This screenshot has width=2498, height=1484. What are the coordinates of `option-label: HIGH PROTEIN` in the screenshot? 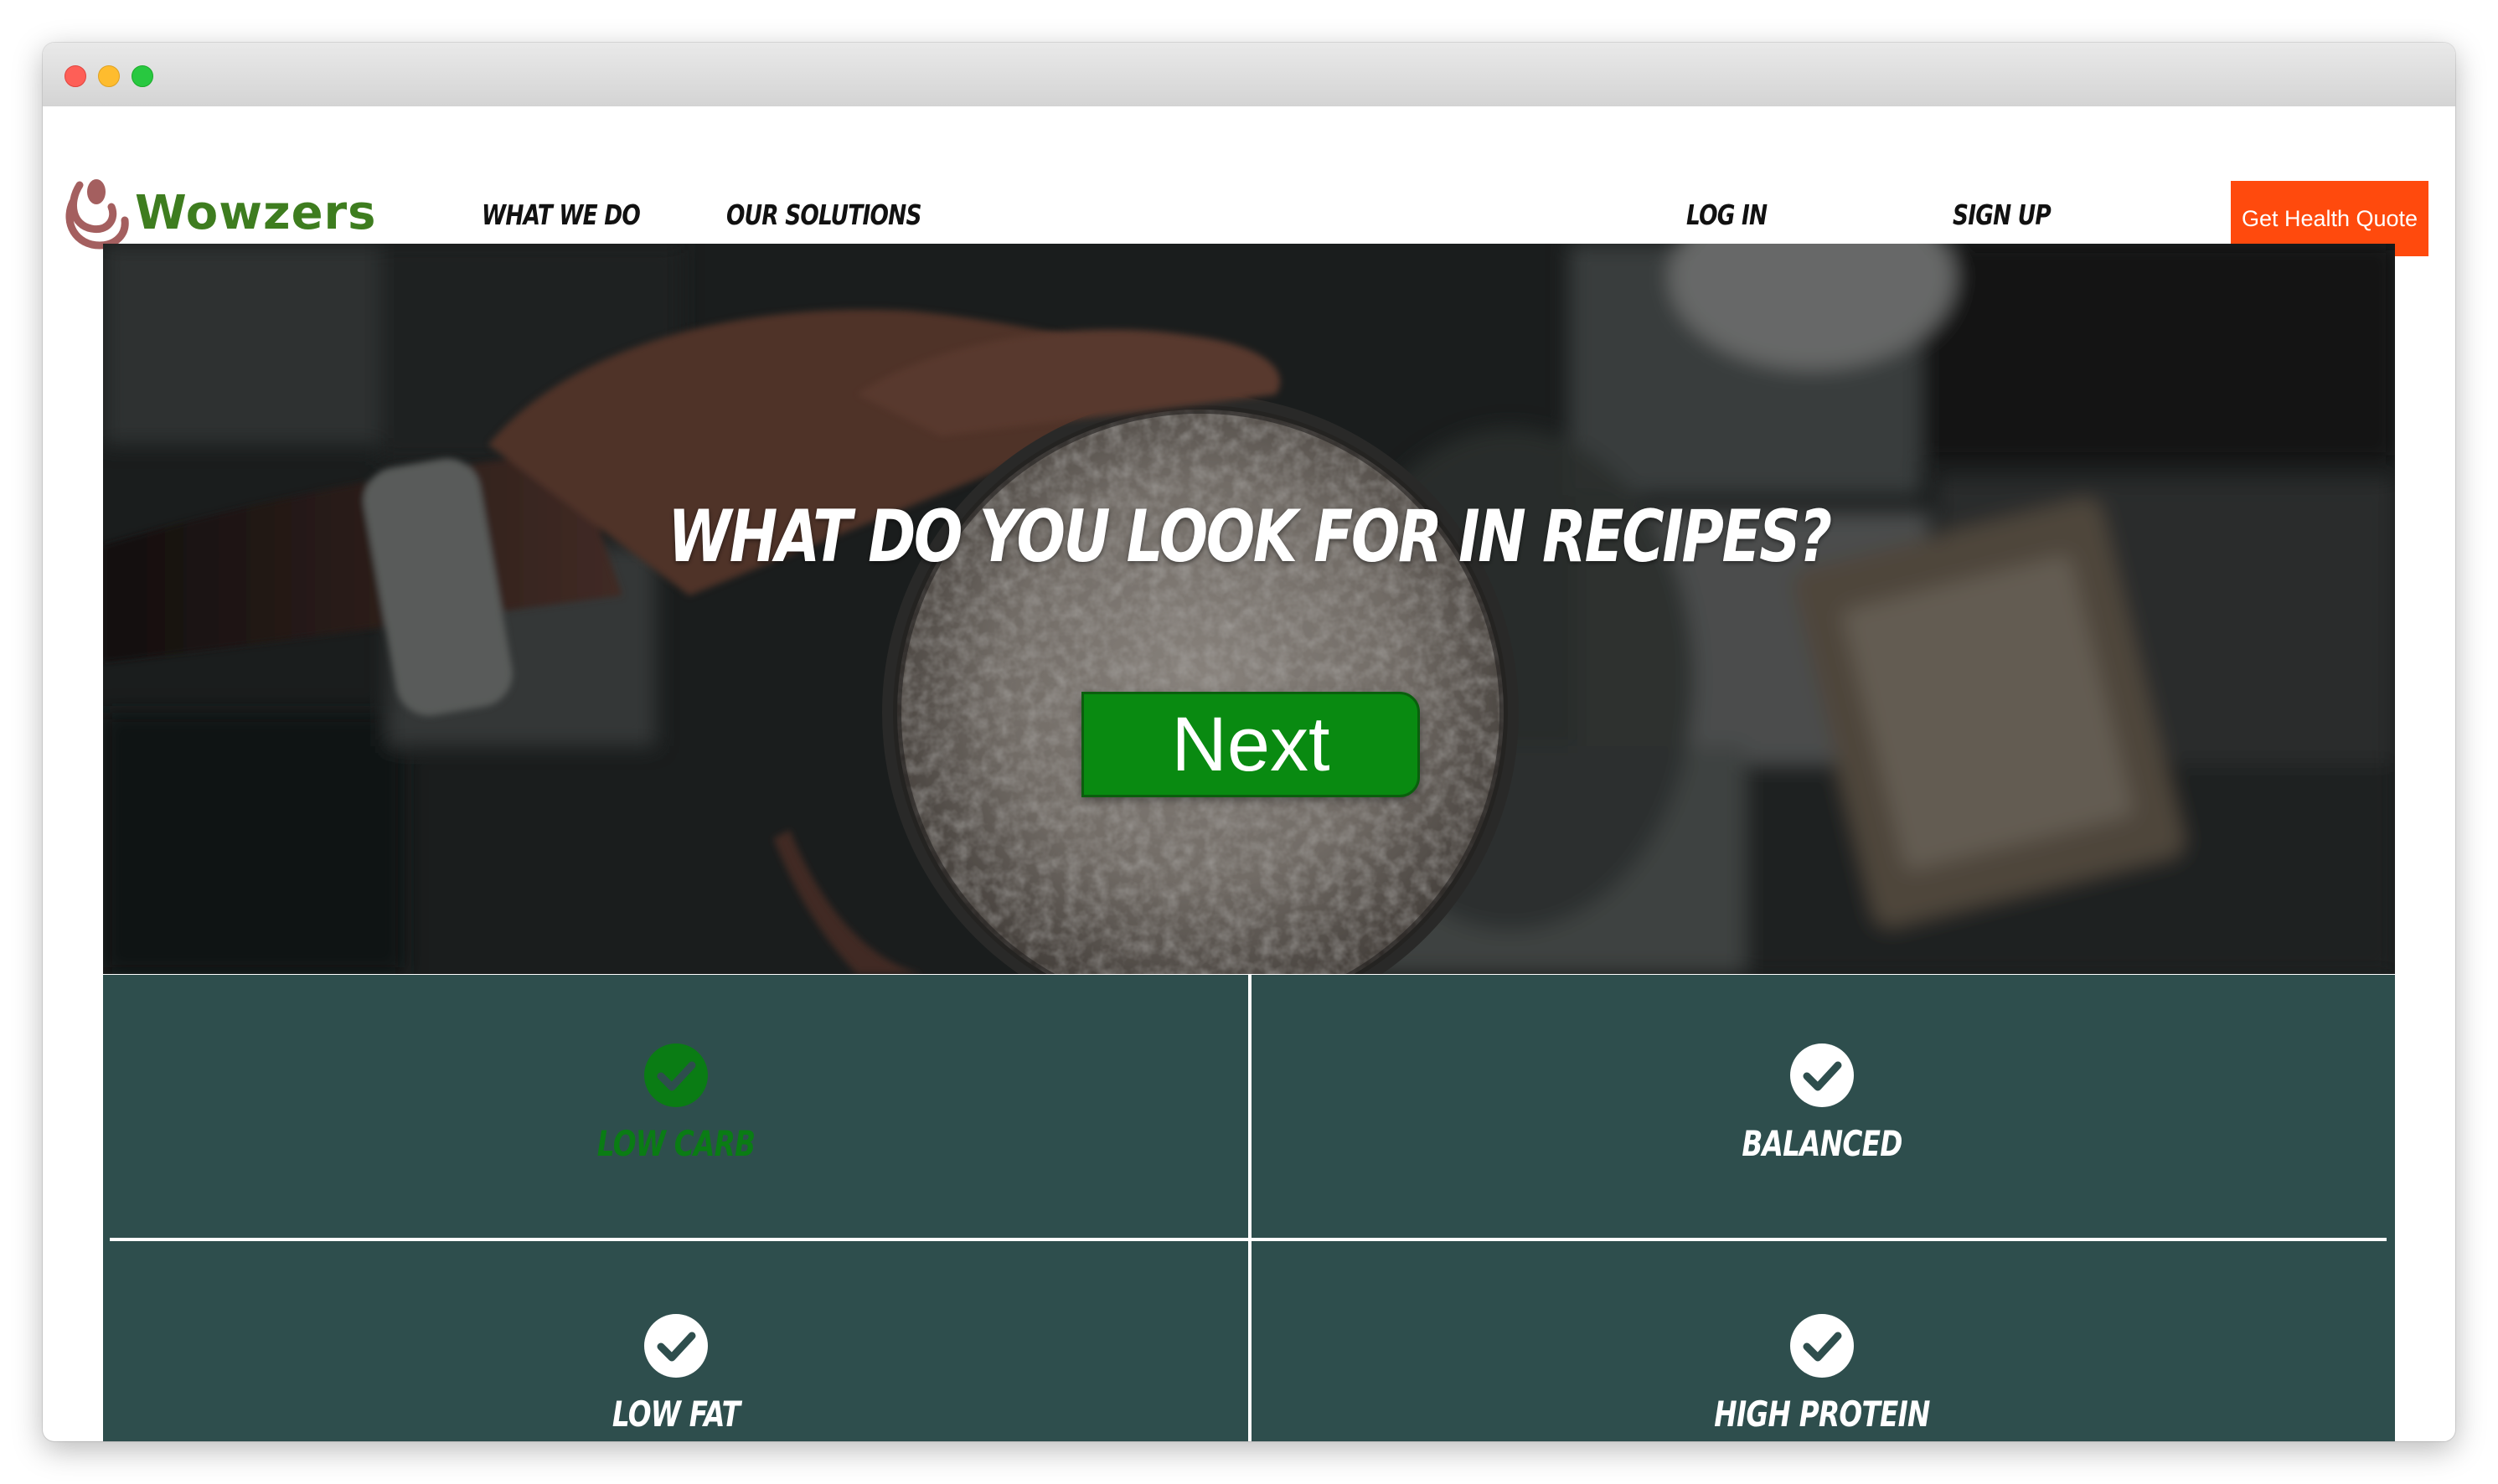 It's located at (1822, 1414).